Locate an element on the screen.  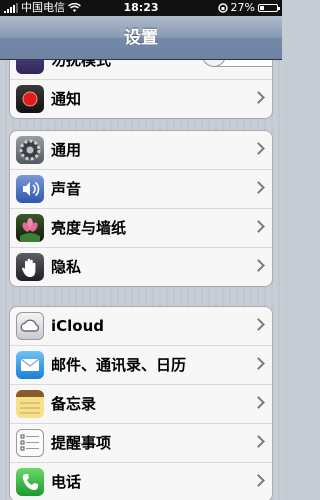
row-privacy: 隐私 is located at coordinates (141, 266).